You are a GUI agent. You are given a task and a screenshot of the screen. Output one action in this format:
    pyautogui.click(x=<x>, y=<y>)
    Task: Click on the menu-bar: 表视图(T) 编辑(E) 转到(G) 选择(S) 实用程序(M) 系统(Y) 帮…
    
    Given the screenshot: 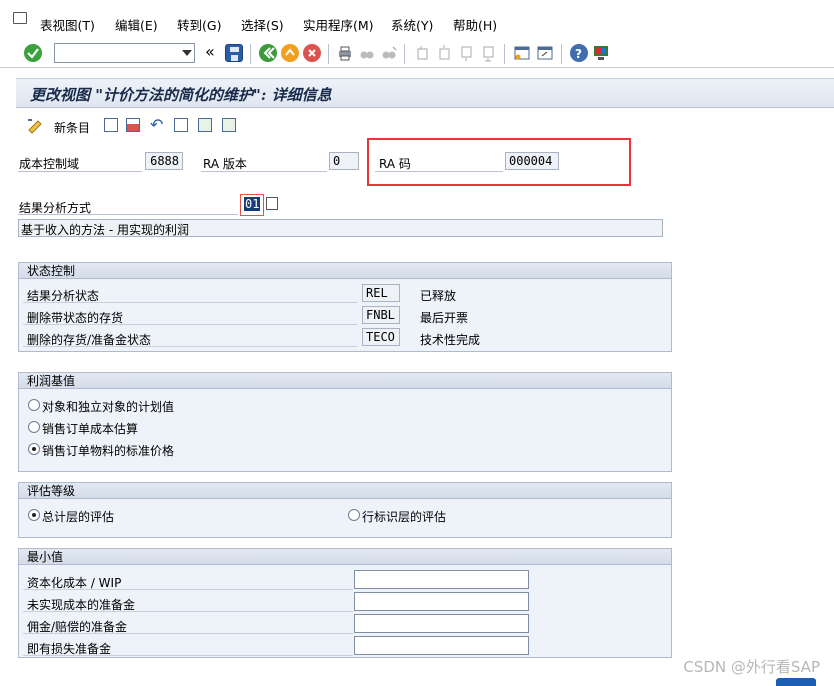 What is the action you would take?
    pyautogui.click(x=417, y=21)
    